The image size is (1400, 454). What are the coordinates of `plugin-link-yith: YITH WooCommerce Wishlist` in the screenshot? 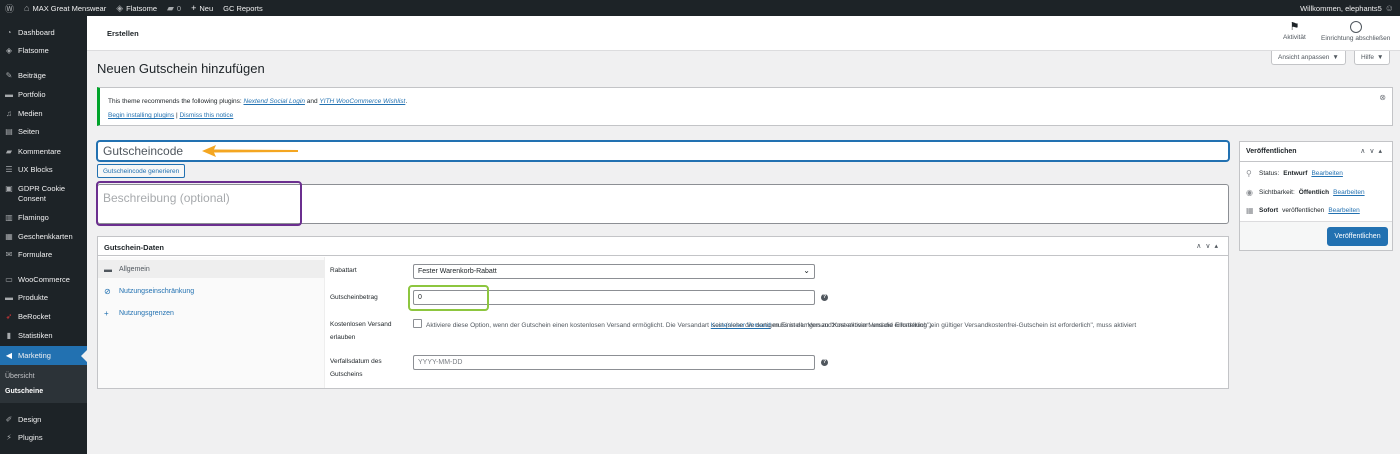 It's located at (362, 101).